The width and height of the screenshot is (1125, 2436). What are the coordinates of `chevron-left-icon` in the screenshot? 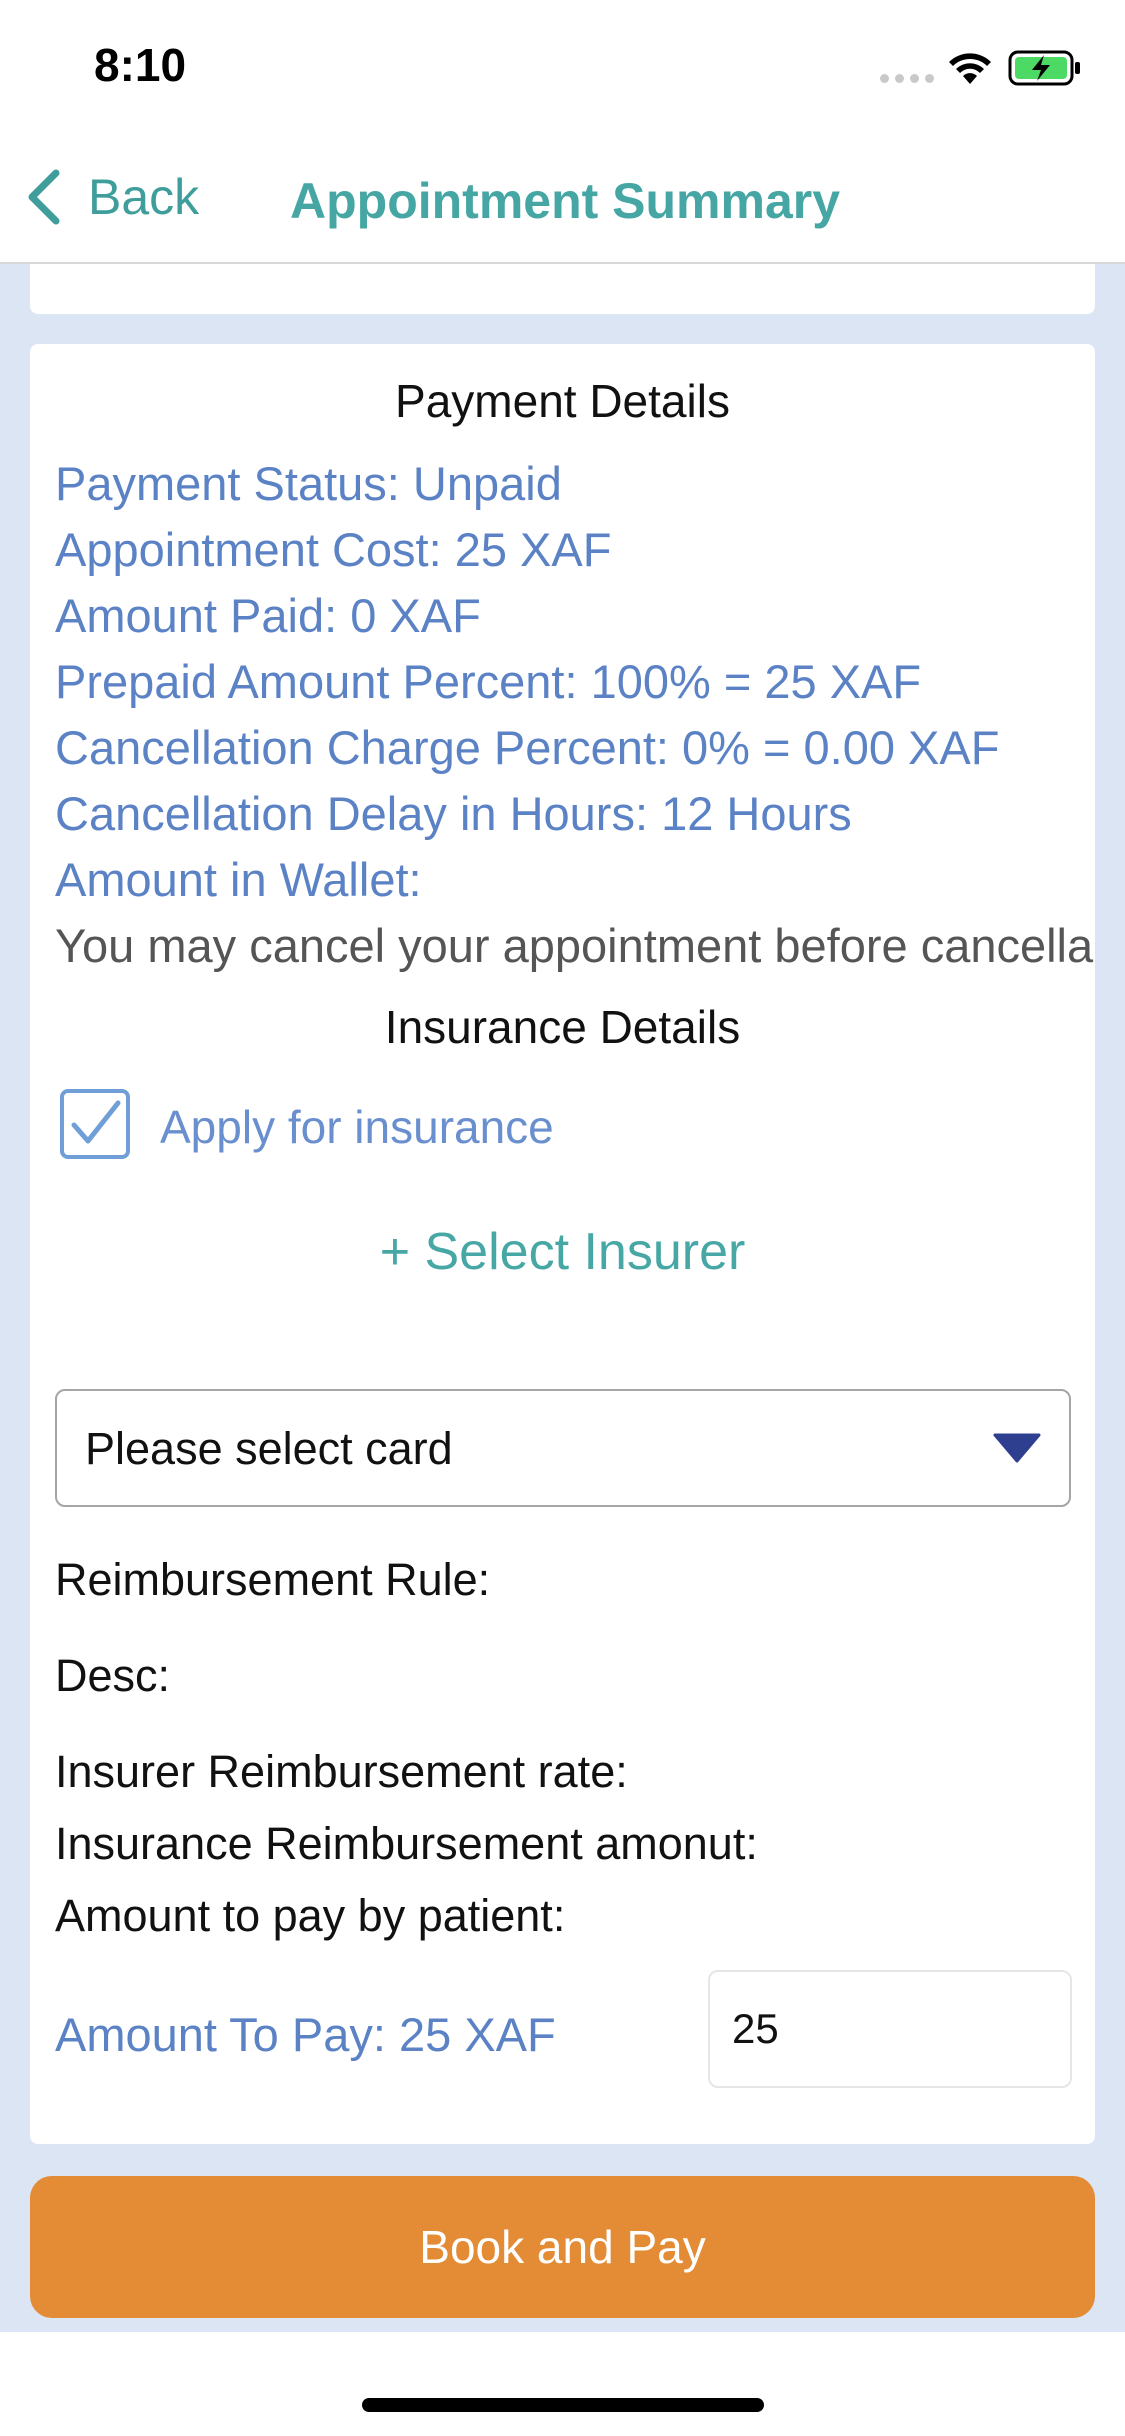 It's located at (44, 197).